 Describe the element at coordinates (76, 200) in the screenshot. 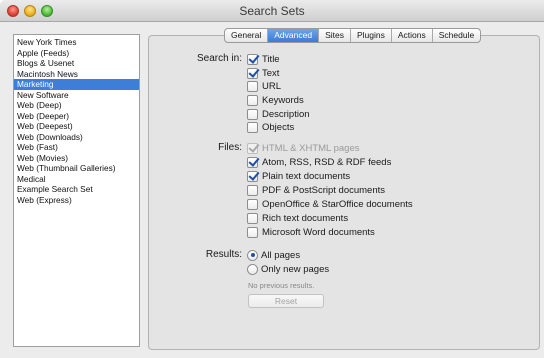

I see `sidebar-item-web-express: Web (Express)` at that location.